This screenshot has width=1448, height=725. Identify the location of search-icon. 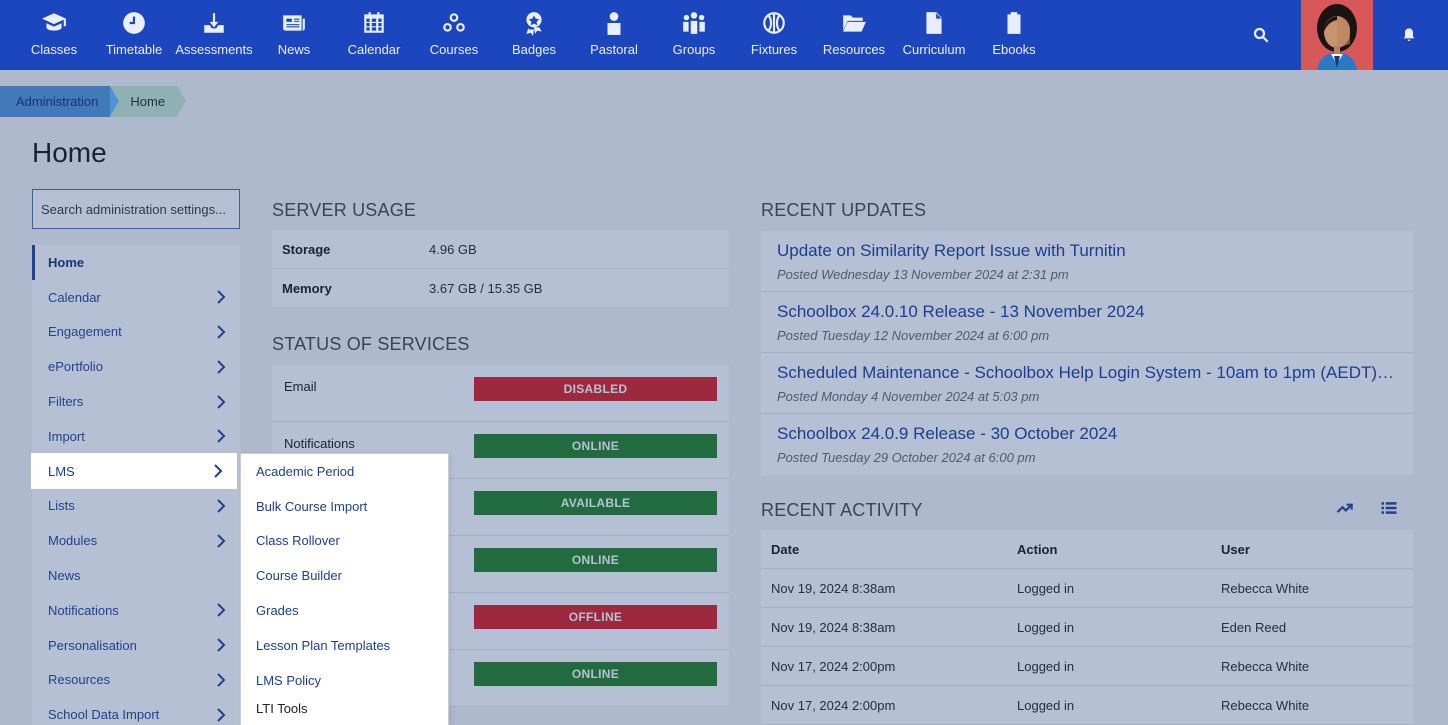
(1261, 35).